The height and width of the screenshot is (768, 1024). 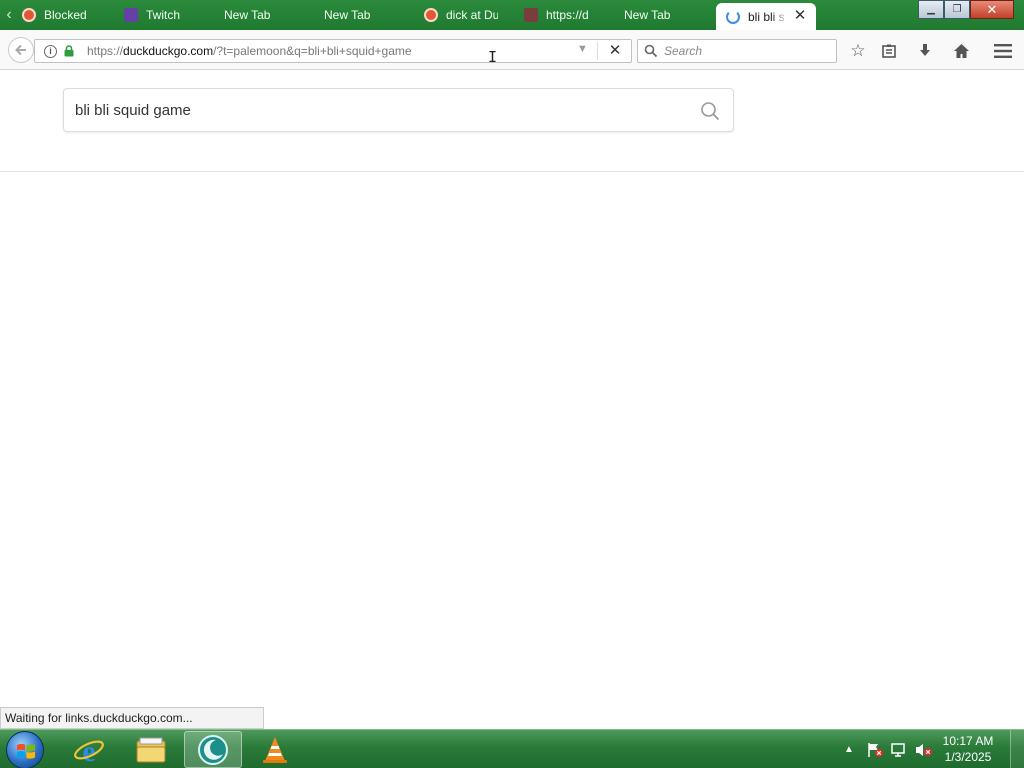 What do you see at coordinates (875, 750) in the screenshot?
I see `action-center-flag-icon` at bounding box center [875, 750].